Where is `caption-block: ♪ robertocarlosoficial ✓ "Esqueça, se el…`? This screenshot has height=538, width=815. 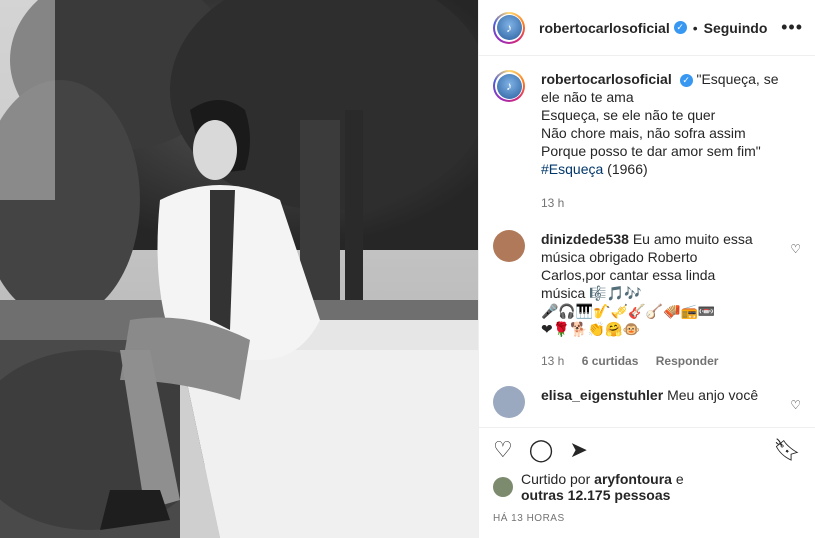
caption-block: ♪ robertocarlosoficial ✓ "Esqueça, se el… is located at coordinates (647, 141).